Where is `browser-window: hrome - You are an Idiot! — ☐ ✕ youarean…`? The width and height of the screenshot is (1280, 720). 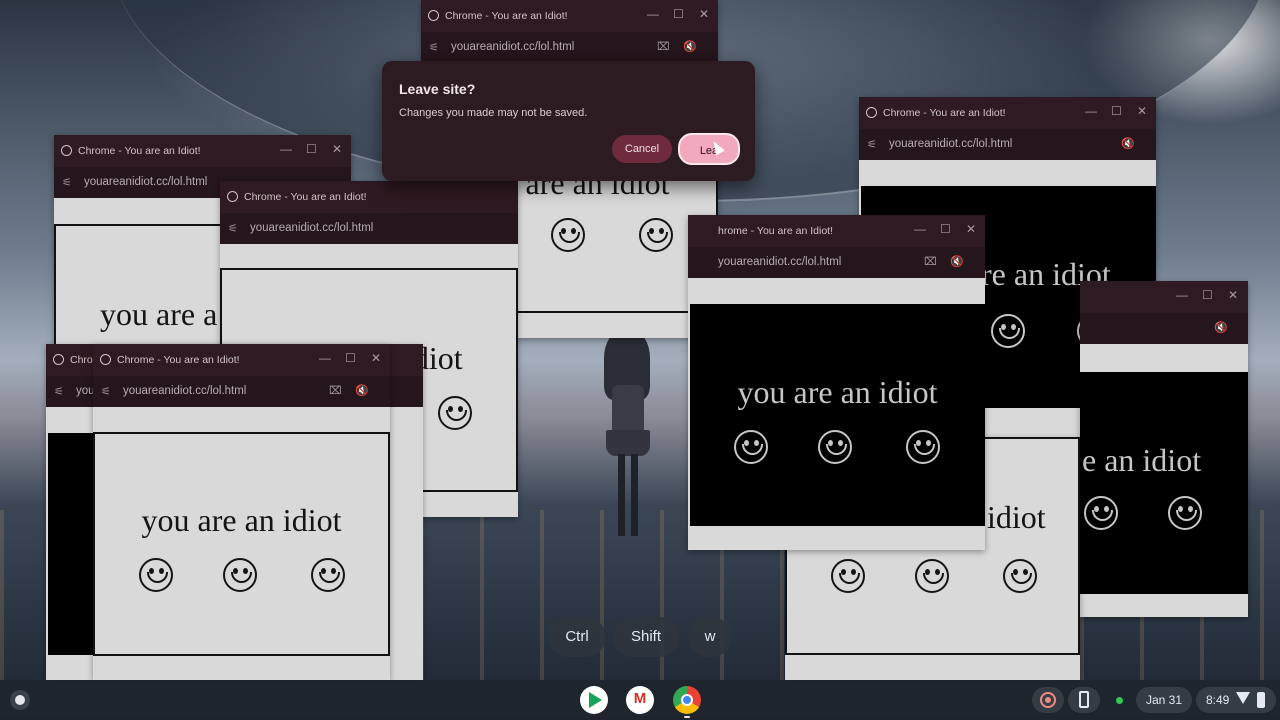
browser-window: hrome - You are an Idiot! — ☐ ✕ youarean… is located at coordinates (836, 382).